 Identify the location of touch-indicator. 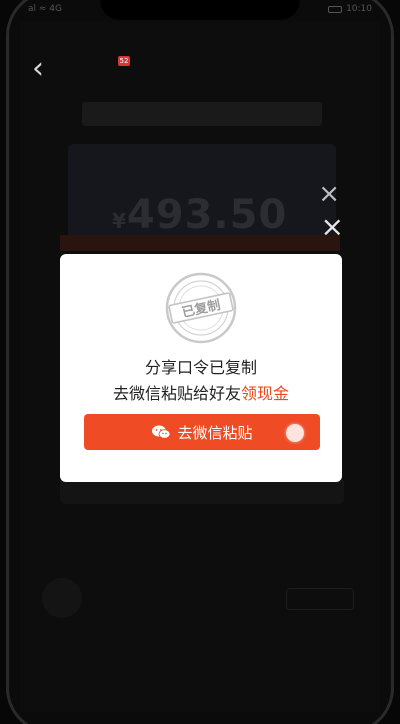
(295, 433).